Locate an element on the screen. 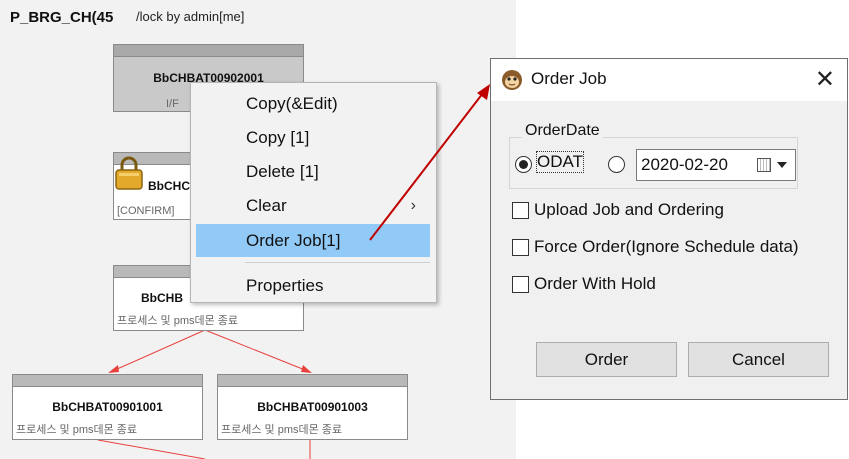  menu-item-copy-edit: Copy(&Edit) is located at coordinates (313, 103).